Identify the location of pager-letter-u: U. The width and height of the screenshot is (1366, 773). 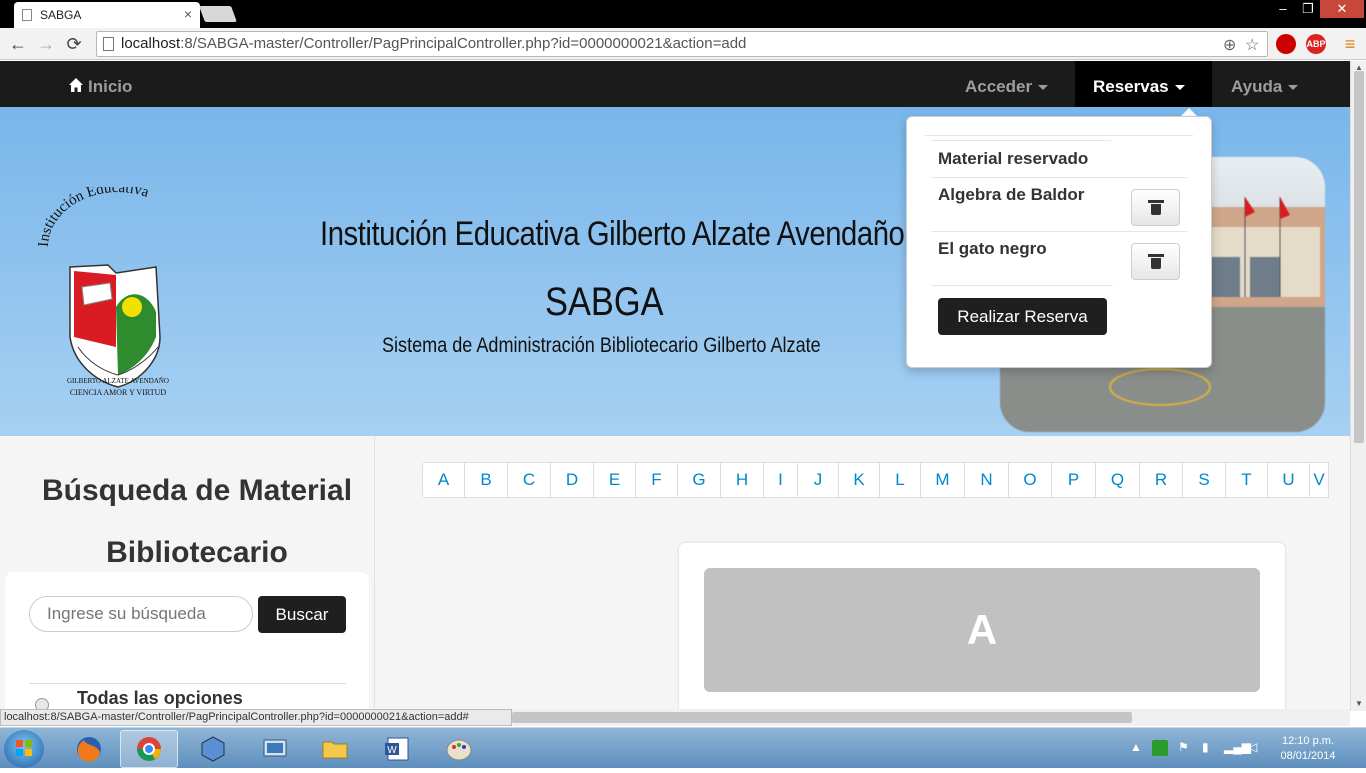
(1288, 480).